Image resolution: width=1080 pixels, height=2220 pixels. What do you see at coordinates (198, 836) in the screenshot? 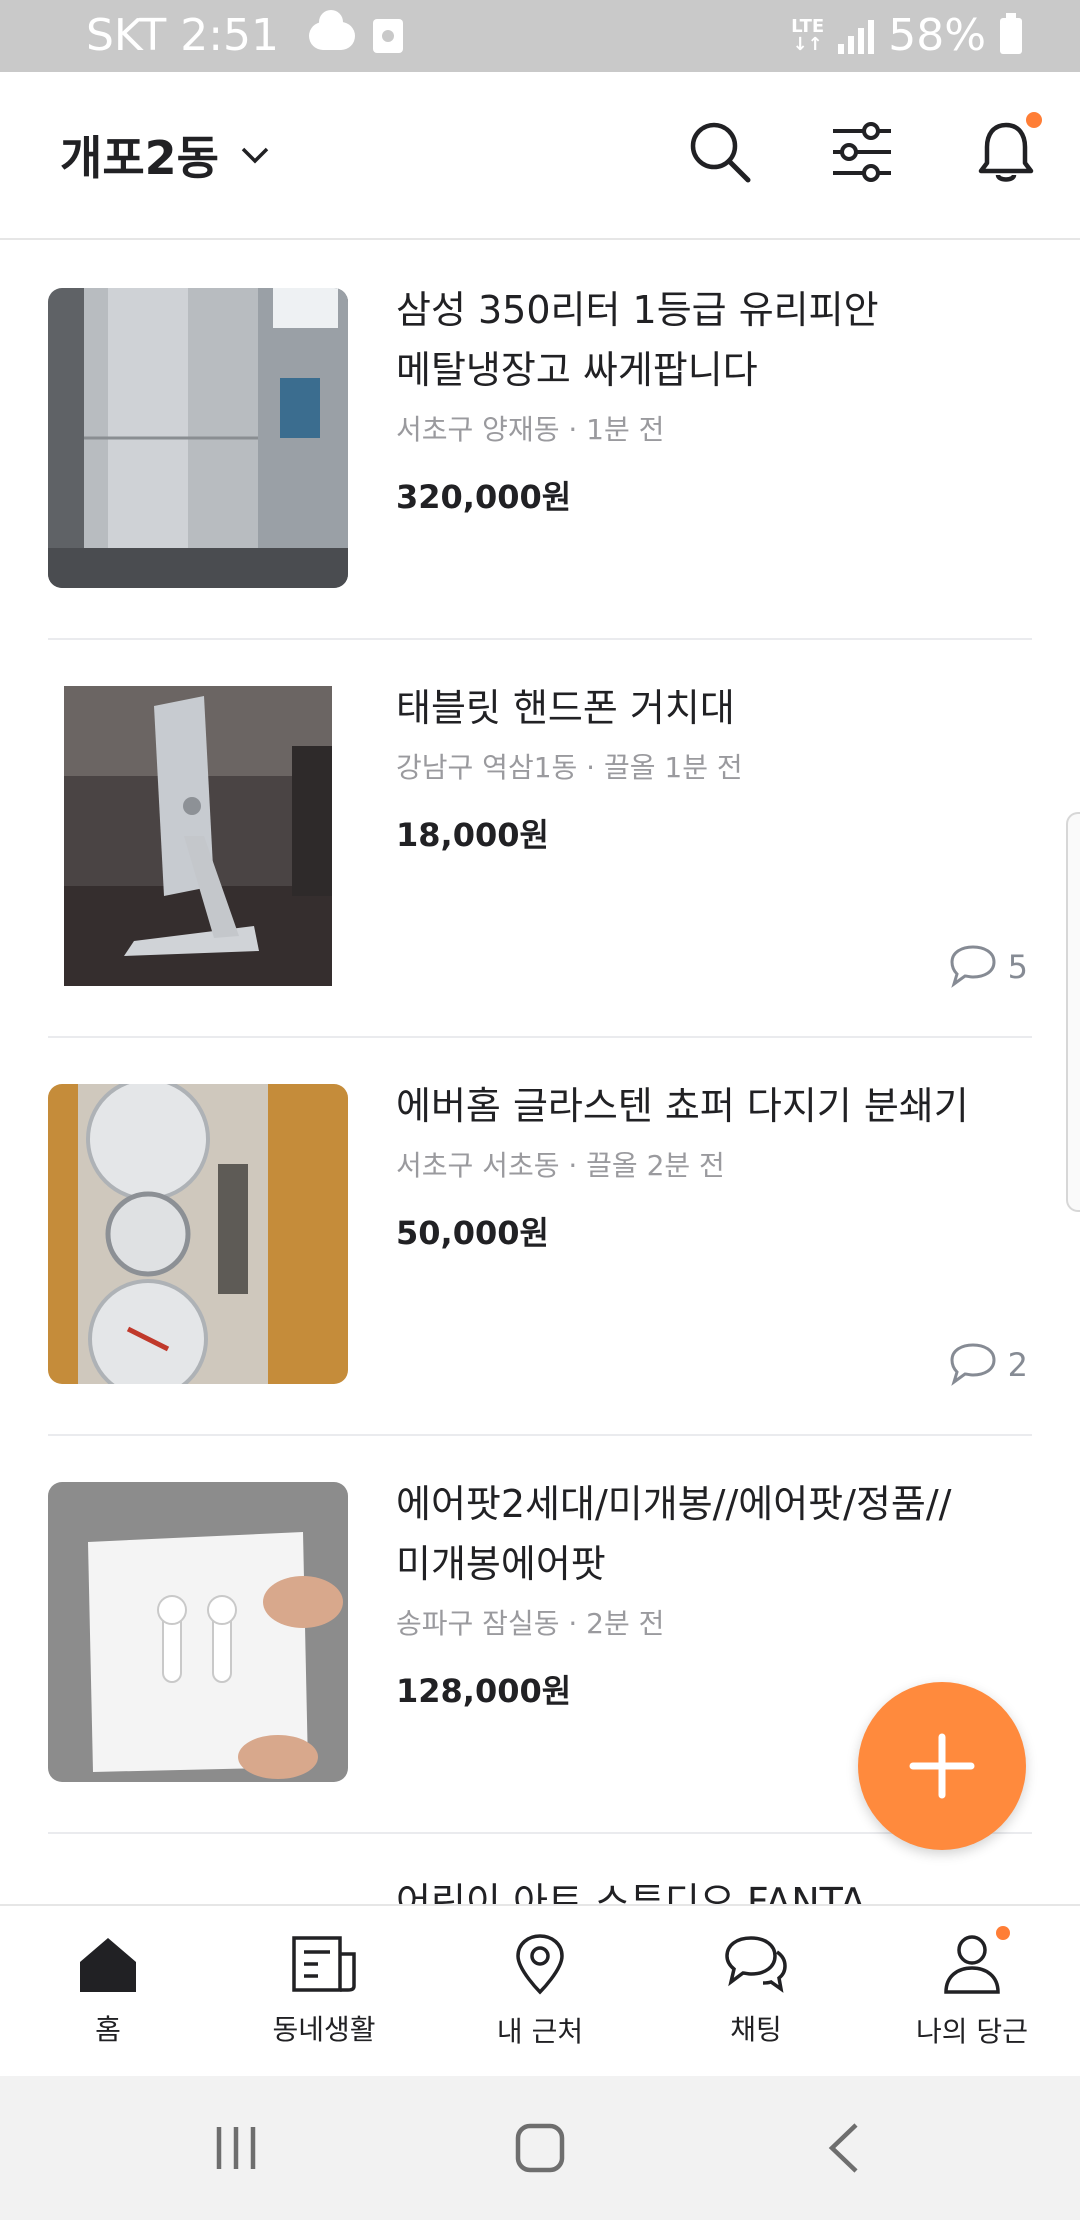
I see `product-image-tablet-stand` at bounding box center [198, 836].